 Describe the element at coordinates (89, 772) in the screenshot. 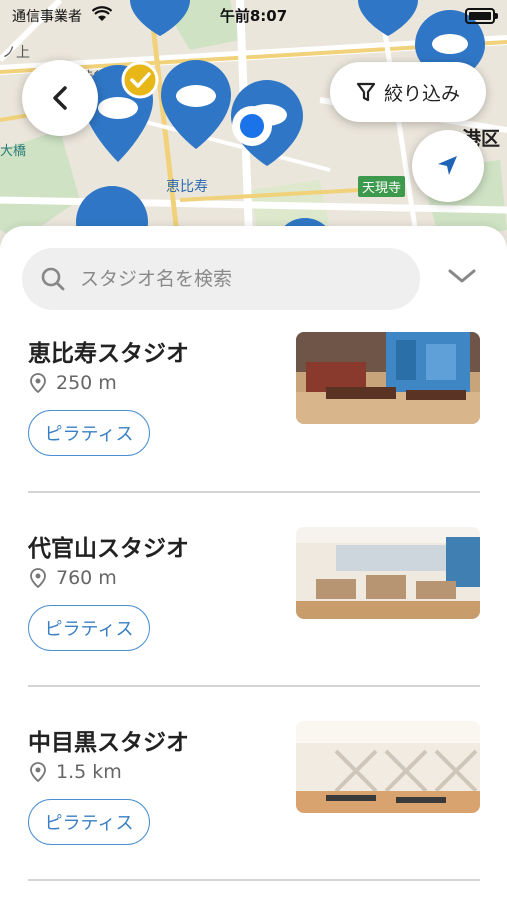

I see `studio-distance-value: 1.5 km` at that location.